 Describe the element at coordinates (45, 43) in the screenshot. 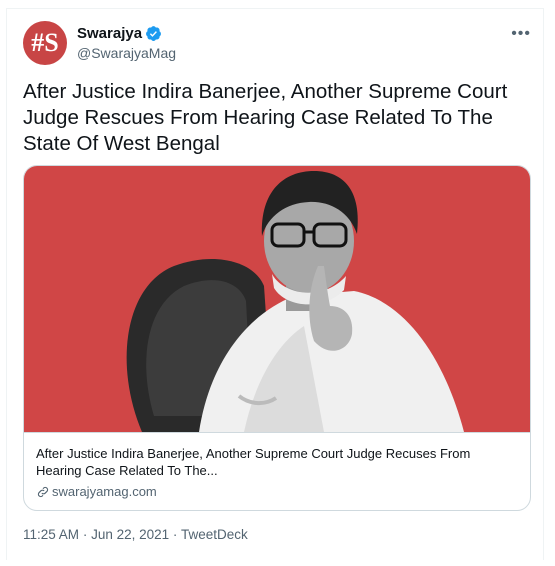

I see `author-avatar: #S` at that location.